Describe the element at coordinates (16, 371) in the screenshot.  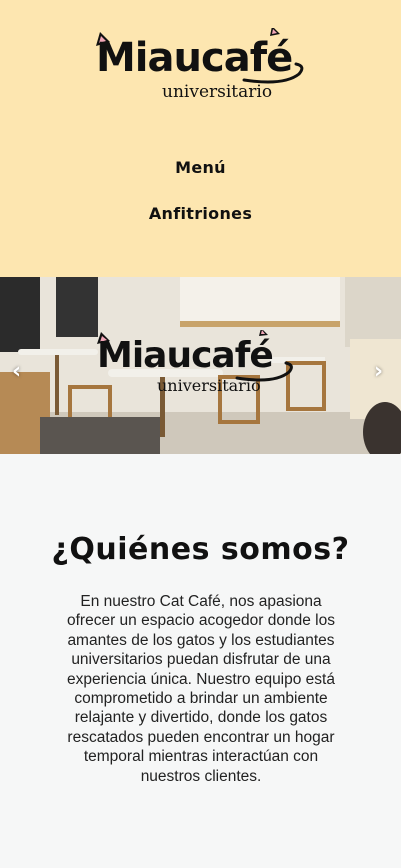
I see `carousel-prev-button: ‹` at that location.